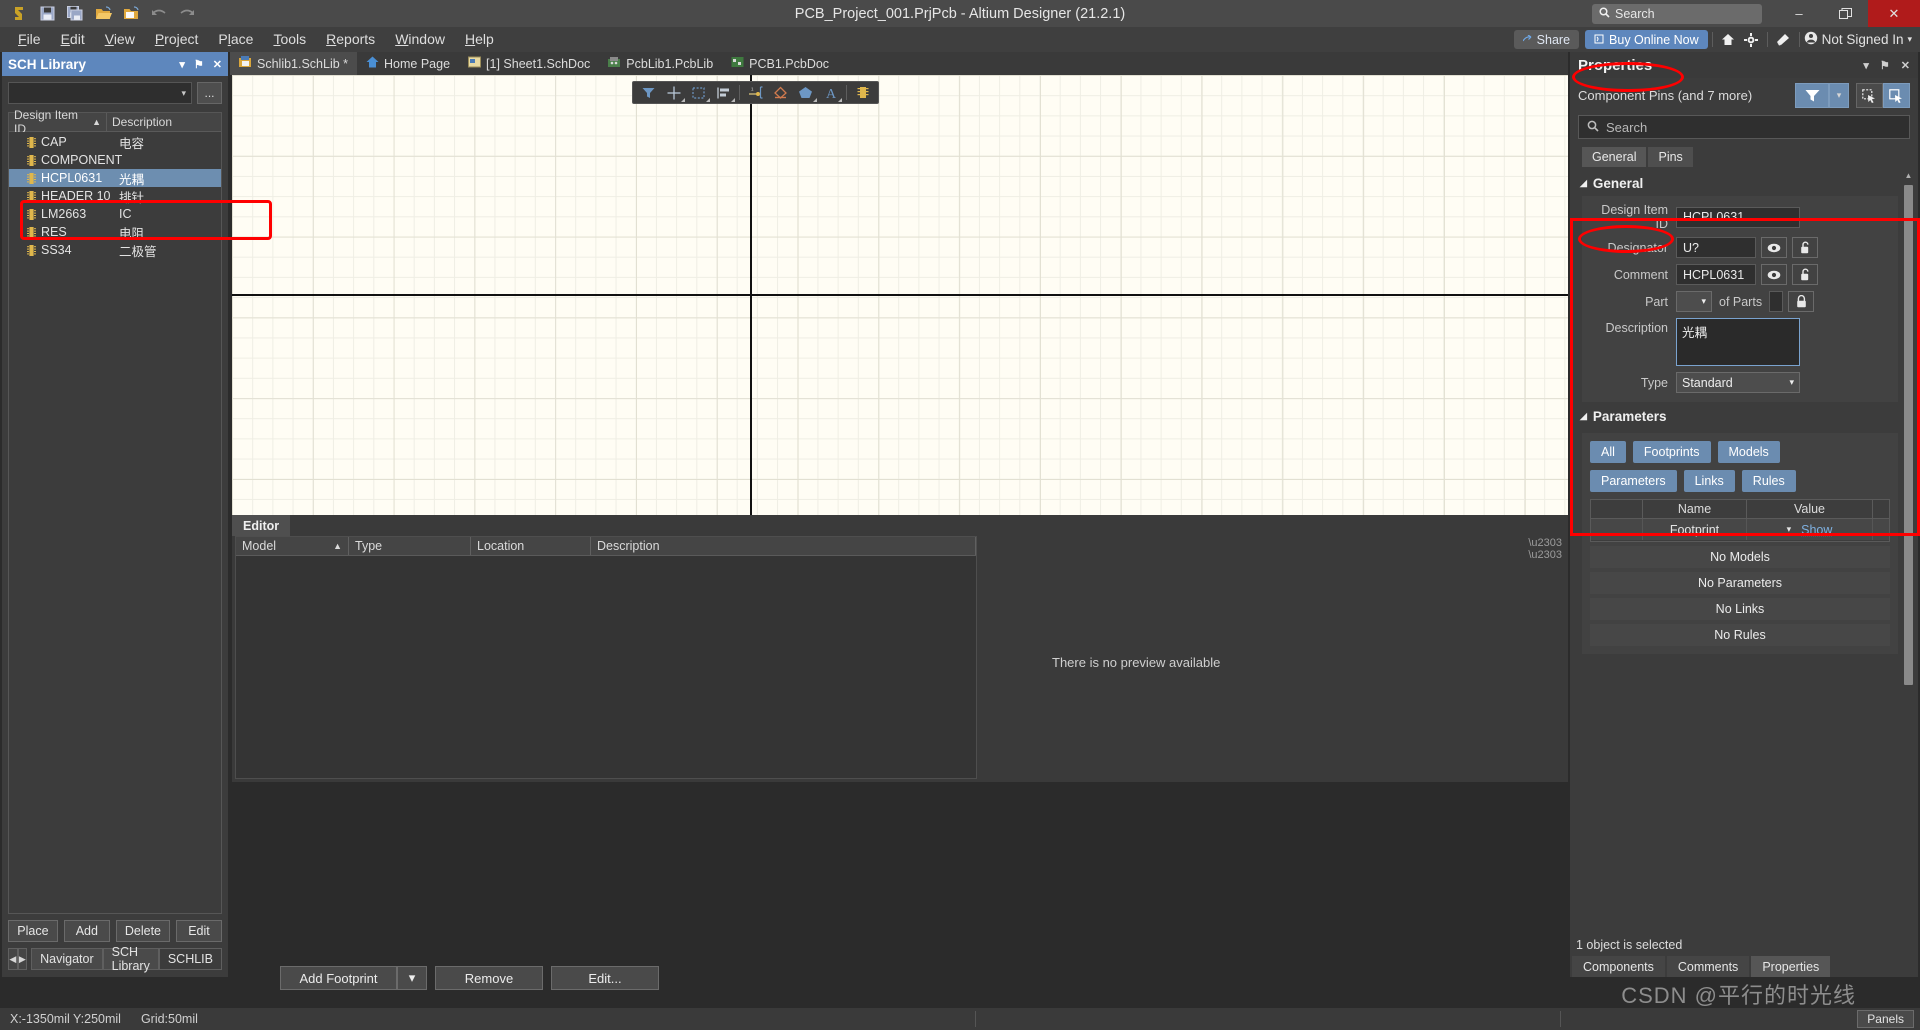 The width and height of the screenshot is (1920, 1030). What do you see at coordinates (338, 978) in the screenshot?
I see `add-footprint-button: Add Footprint` at bounding box center [338, 978].